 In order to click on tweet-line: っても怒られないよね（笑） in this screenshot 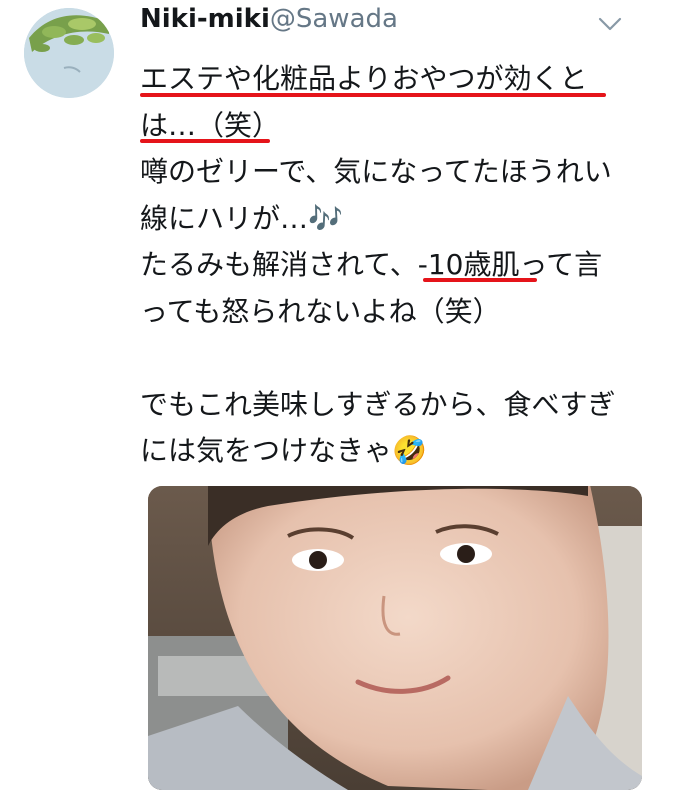, I will do `click(320, 311)`.